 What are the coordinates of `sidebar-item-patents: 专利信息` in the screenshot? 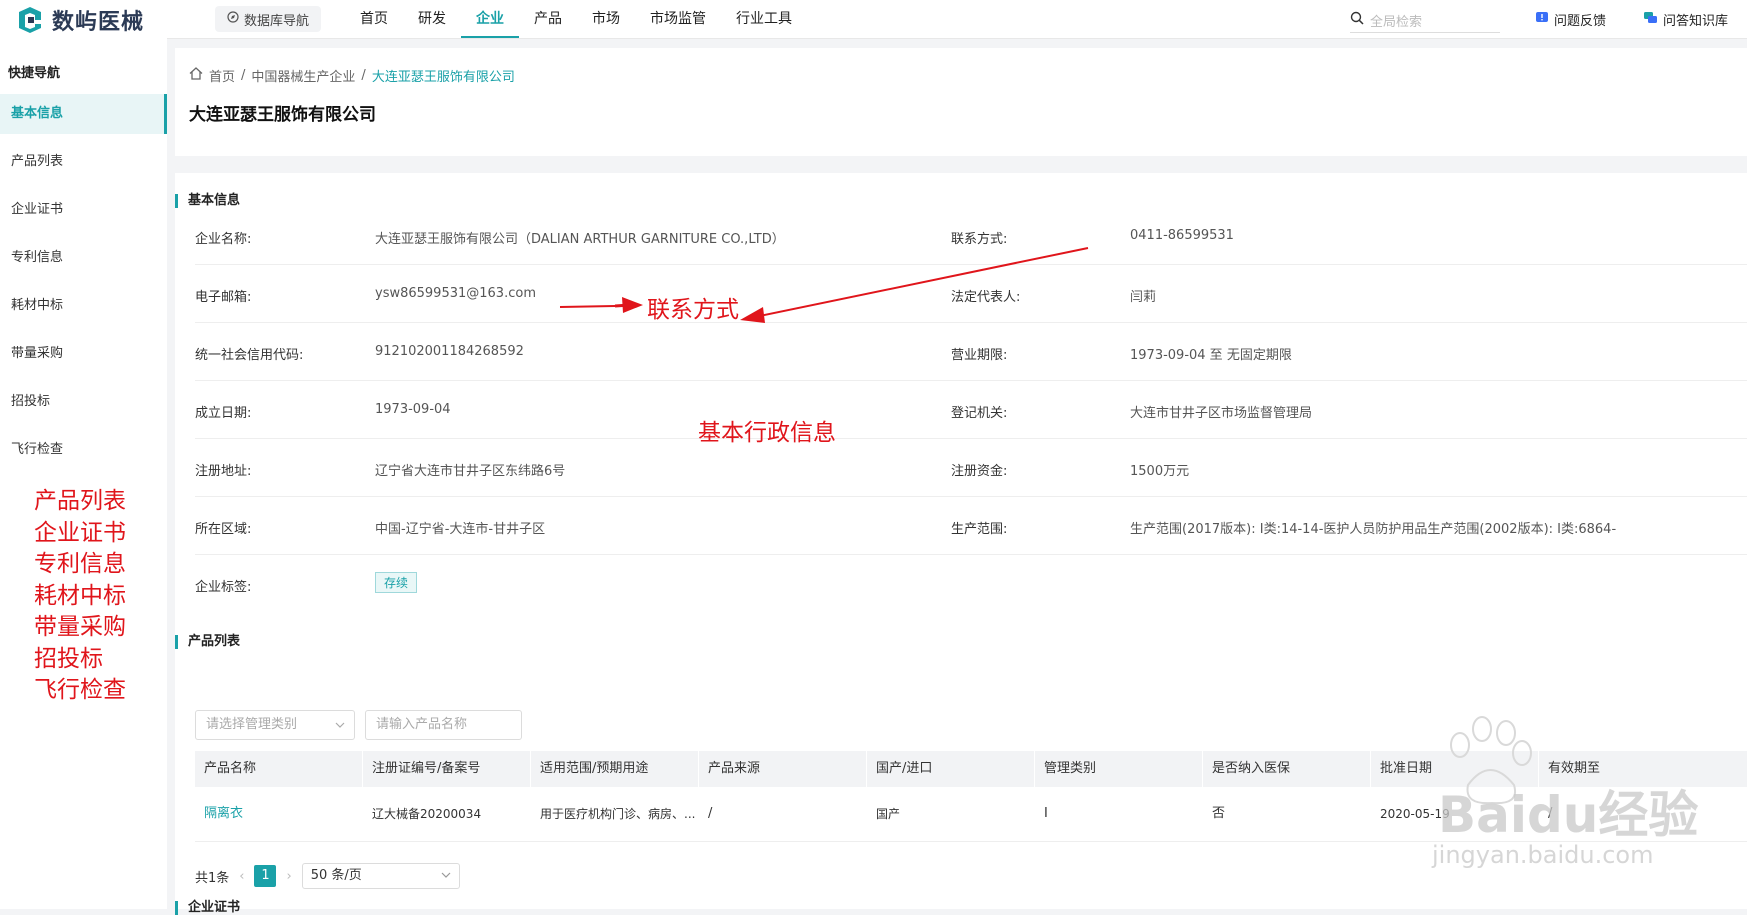 It's located at (83, 258).